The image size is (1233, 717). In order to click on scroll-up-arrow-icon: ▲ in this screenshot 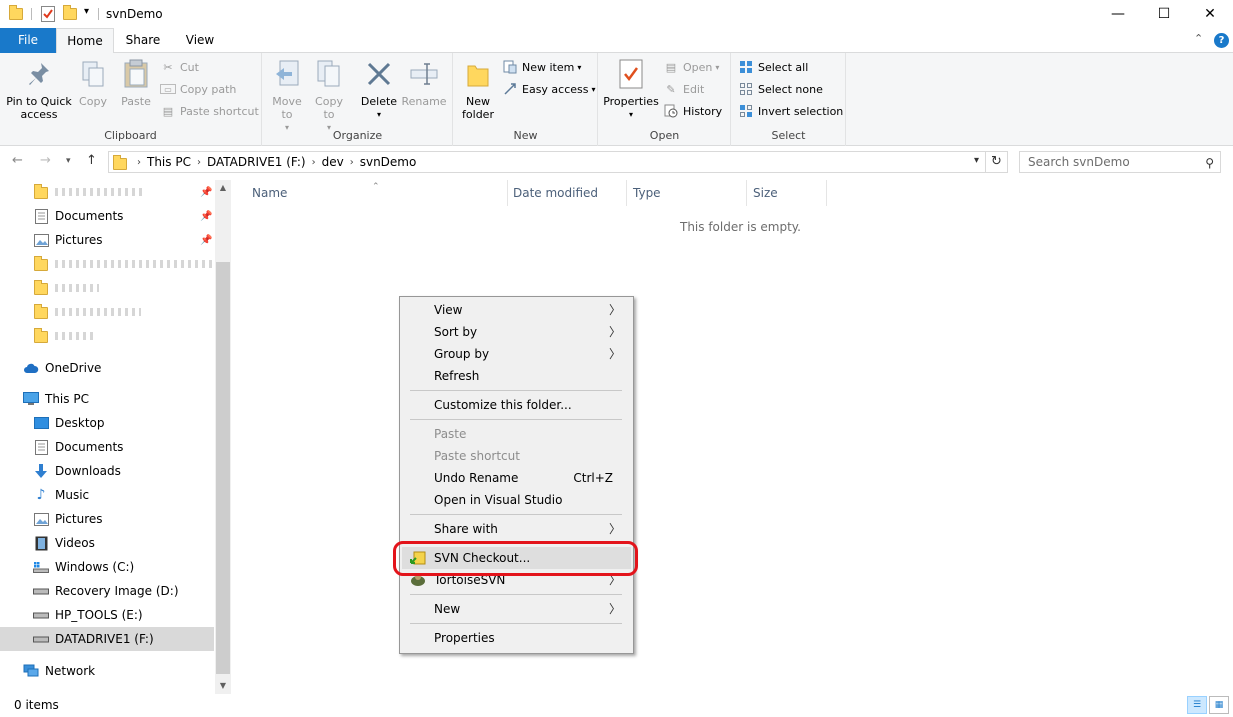, I will do `click(223, 188)`.